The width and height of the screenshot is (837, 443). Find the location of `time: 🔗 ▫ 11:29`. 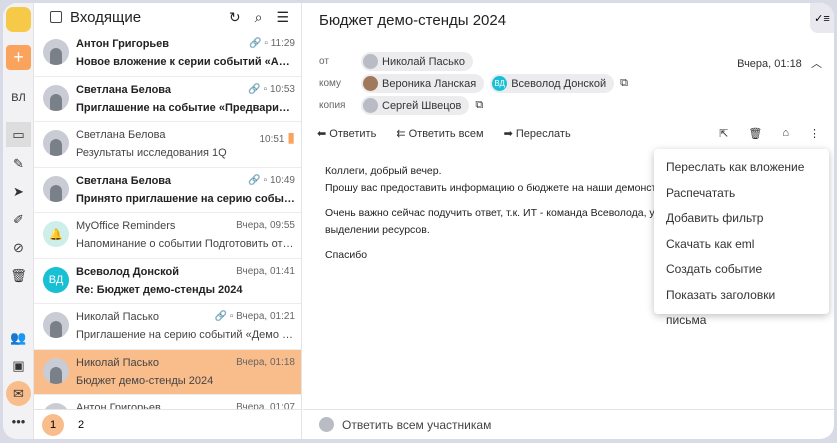

time: 🔗 ▫ 11:29 is located at coordinates (272, 43).